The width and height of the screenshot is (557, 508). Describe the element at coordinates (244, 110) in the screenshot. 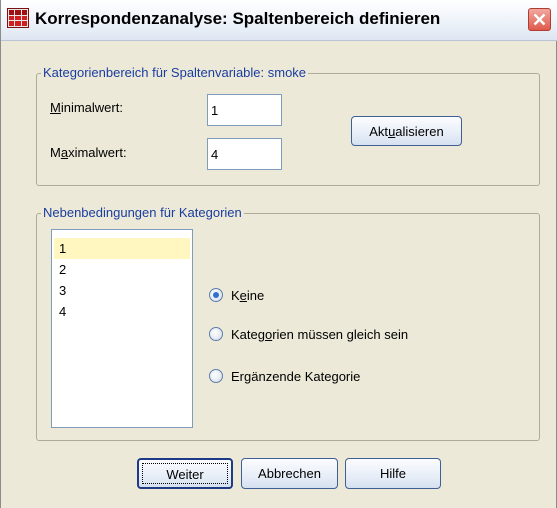

I see `minimum-input` at that location.